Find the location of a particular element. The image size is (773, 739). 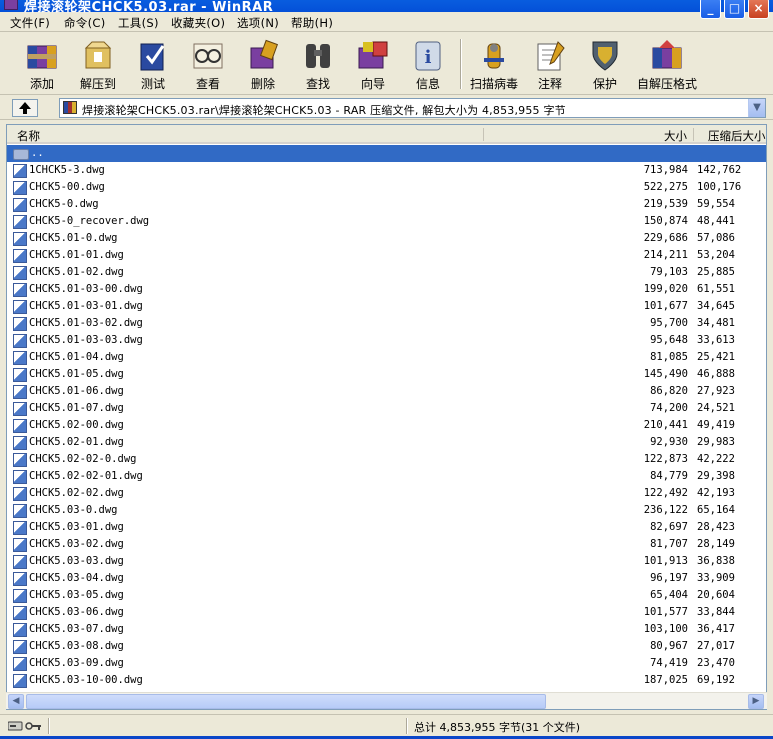

chevron-down-icon: ▼ is located at coordinates (756, 108).